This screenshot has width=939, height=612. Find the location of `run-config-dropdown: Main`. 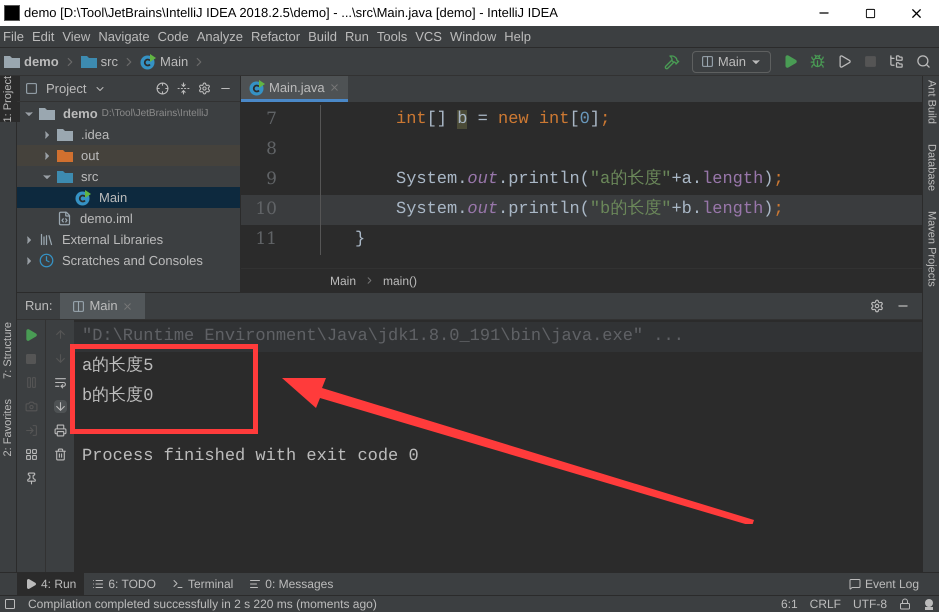

run-config-dropdown: Main is located at coordinates (731, 61).